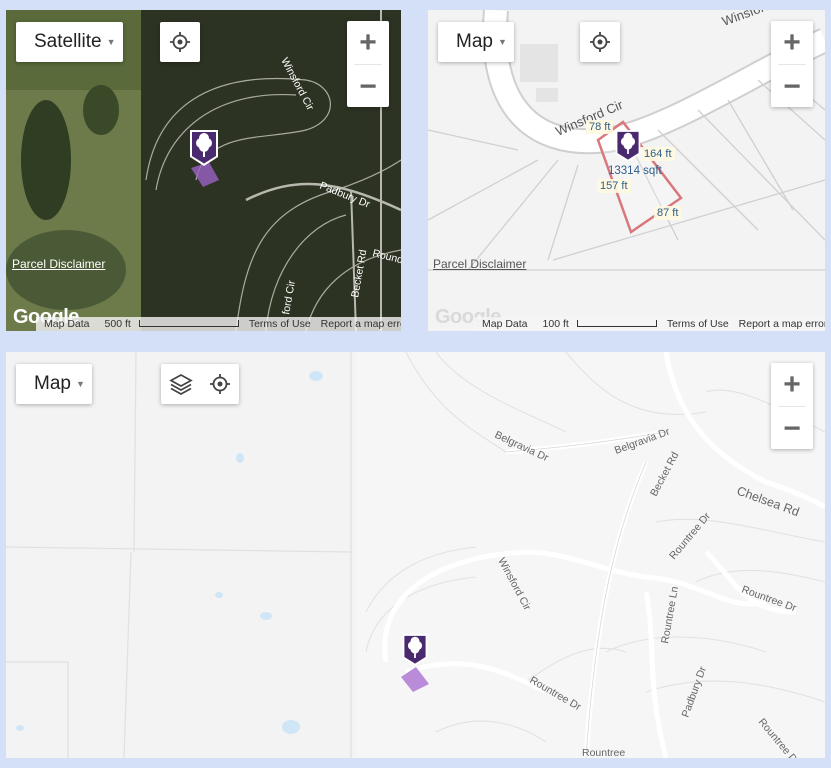 The width and height of the screenshot is (831, 768). I want to click on layers-button, so click(180, 384).